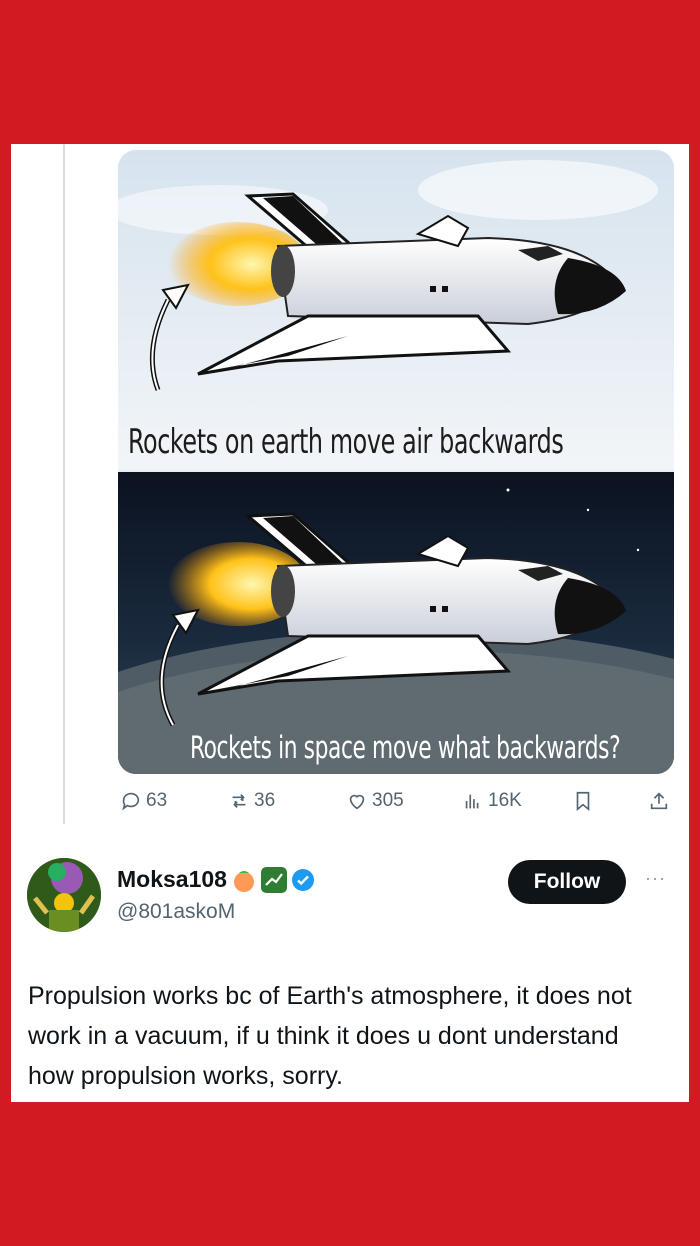  What do you see at coordinates (176, 912) in the screenshot?
I see `user-handle: @801askoM` at bounding box center [176, 912].